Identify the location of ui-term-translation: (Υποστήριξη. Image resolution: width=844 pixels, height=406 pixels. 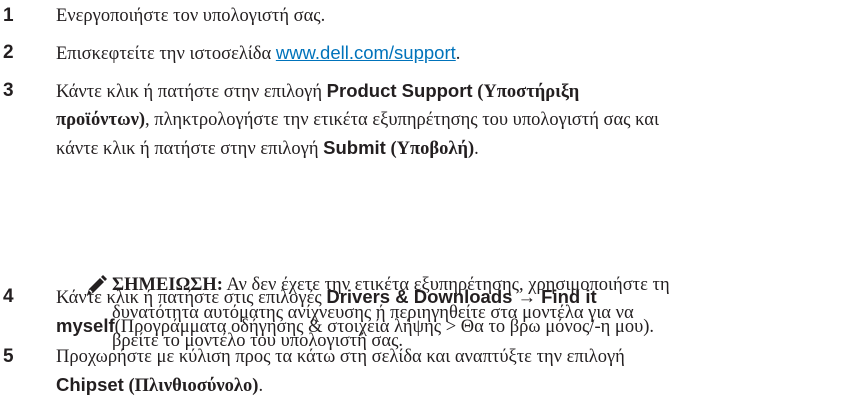
(526, 92).